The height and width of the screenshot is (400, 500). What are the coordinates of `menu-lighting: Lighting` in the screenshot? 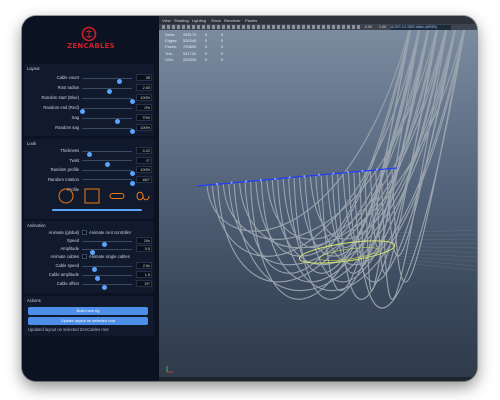 It's located at (199, 20).